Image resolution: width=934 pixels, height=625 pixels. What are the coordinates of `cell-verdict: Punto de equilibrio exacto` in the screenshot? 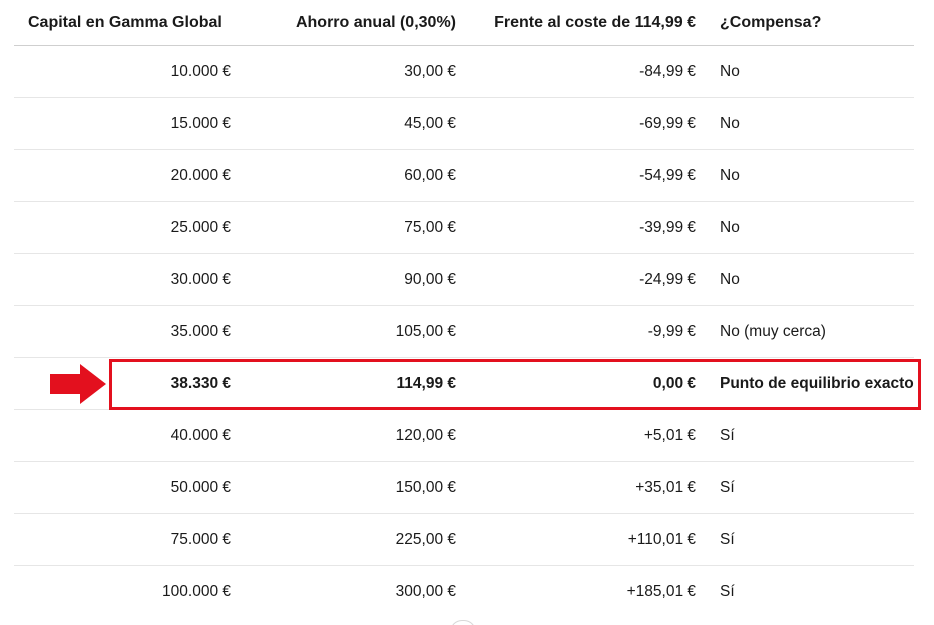 It's located at (805, 383).